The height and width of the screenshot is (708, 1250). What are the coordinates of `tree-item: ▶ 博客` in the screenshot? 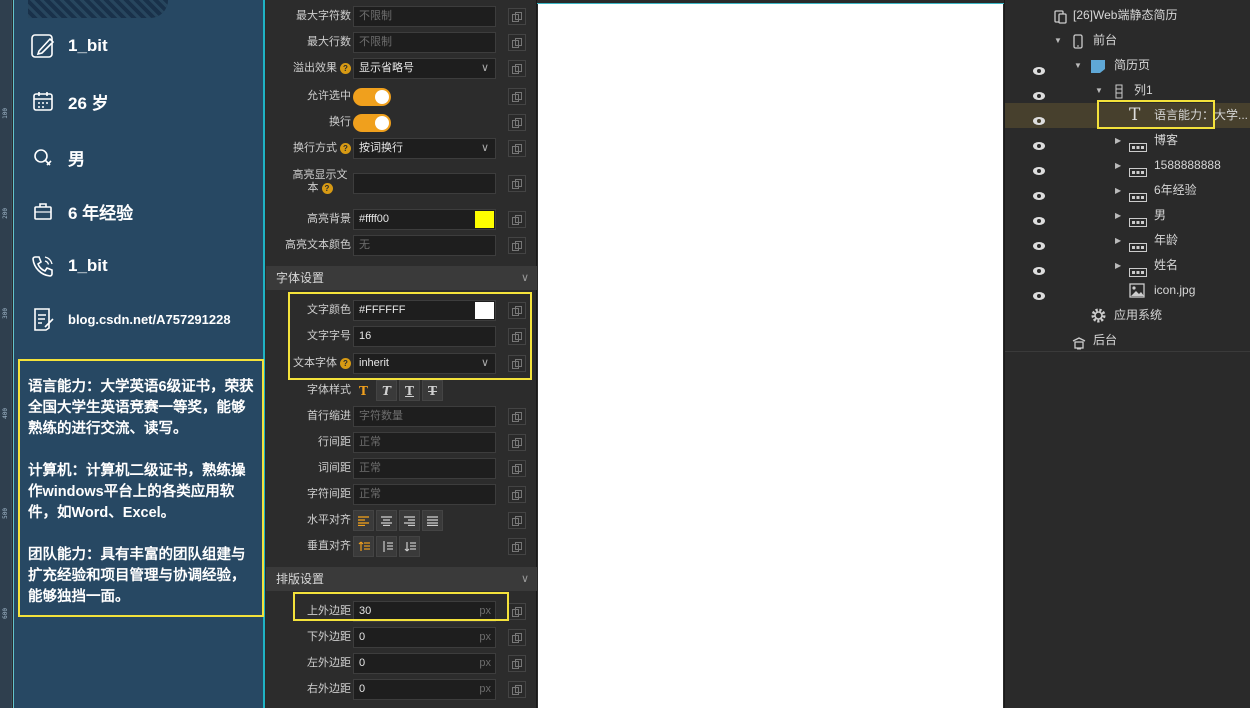 It's located at (1127, 140).